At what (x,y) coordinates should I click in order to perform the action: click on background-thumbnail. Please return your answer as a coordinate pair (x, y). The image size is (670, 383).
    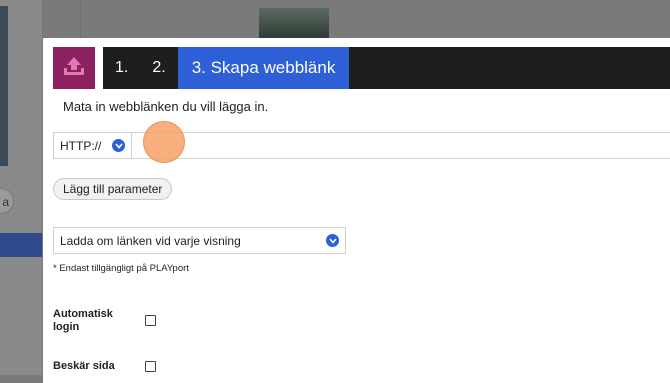
    Looking at the image, I should click on (4, 86).